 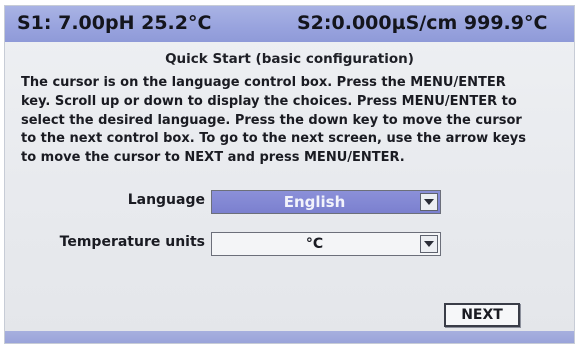 What do you see at coordinates (422, 23) in the screenshot?
I see `sensor2-reading: S2:0.000µS/cm 999.9°C` at bounding box center [422, 23].